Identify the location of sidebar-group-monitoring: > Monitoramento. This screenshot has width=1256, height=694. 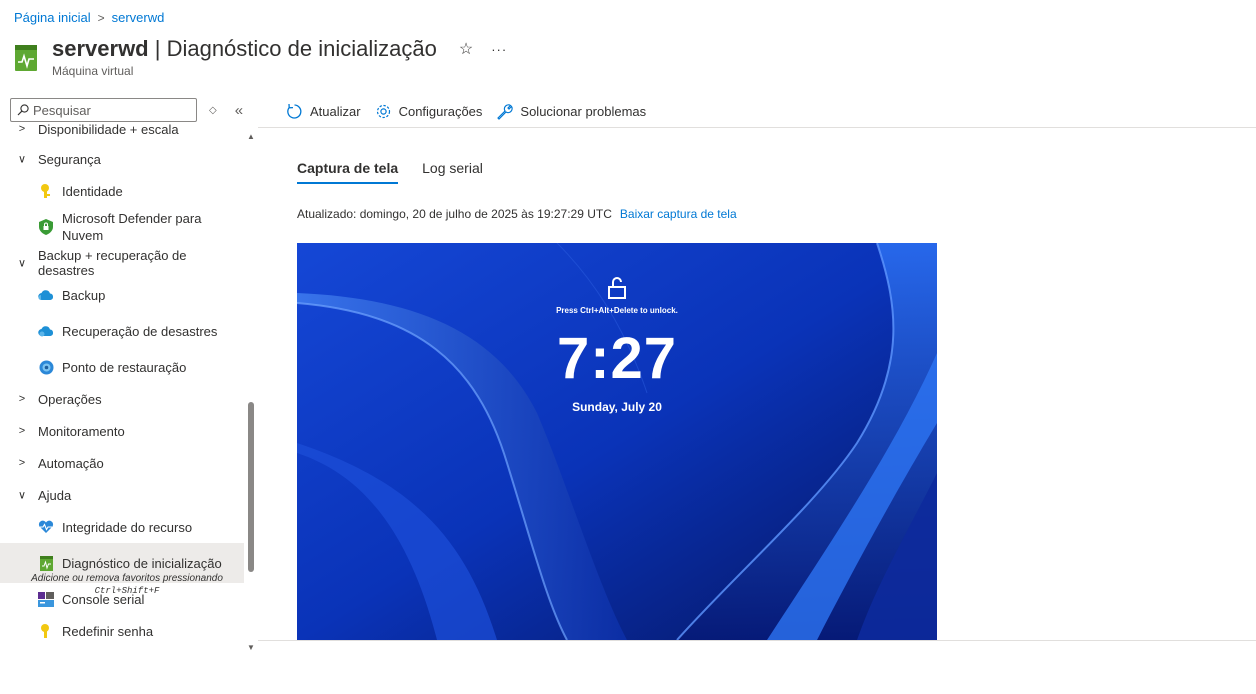
(122, 431).